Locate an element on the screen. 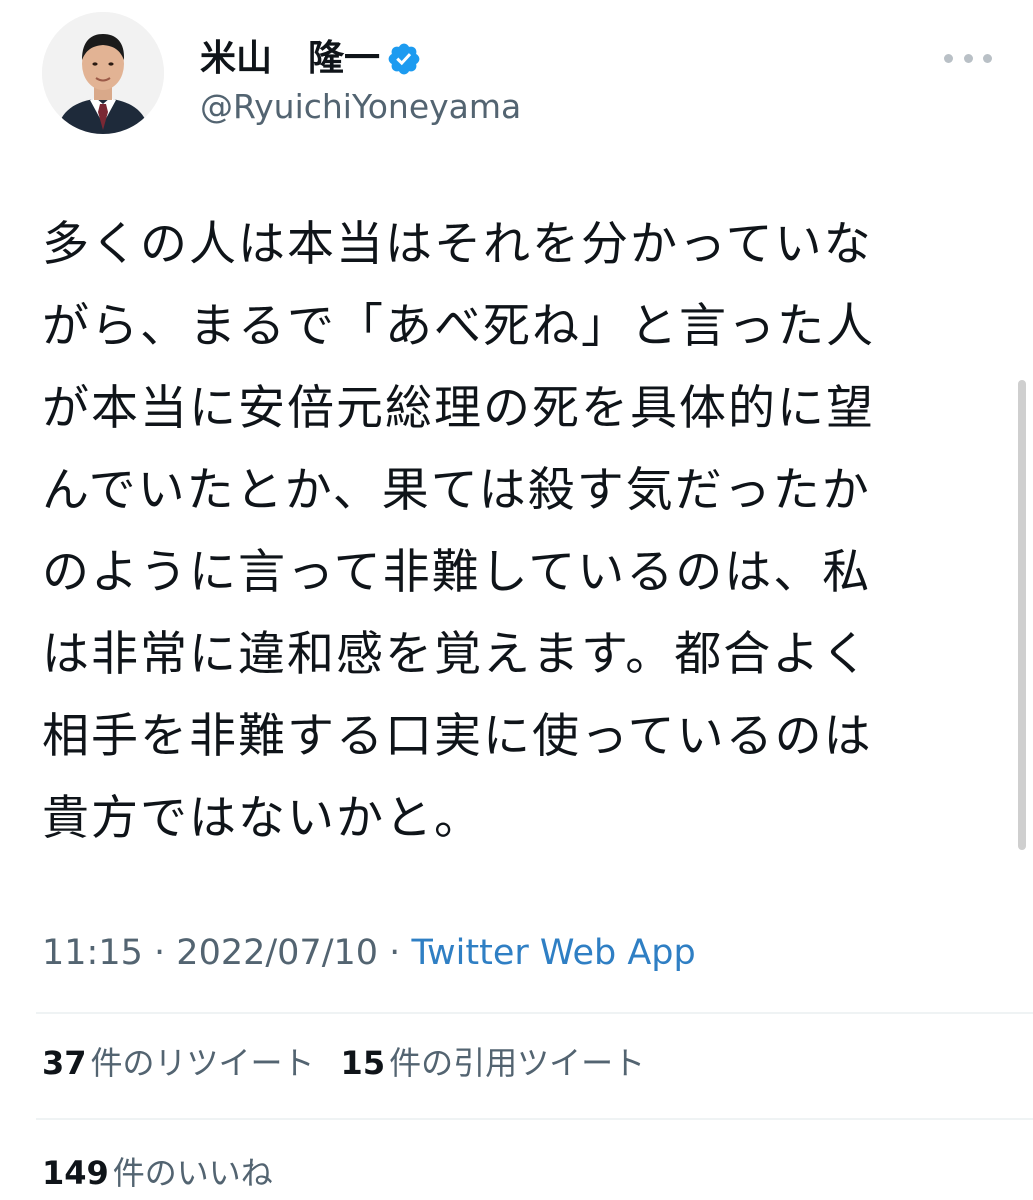  tweet-source-link: Twitter Web App is located at coordinates (553, 953).